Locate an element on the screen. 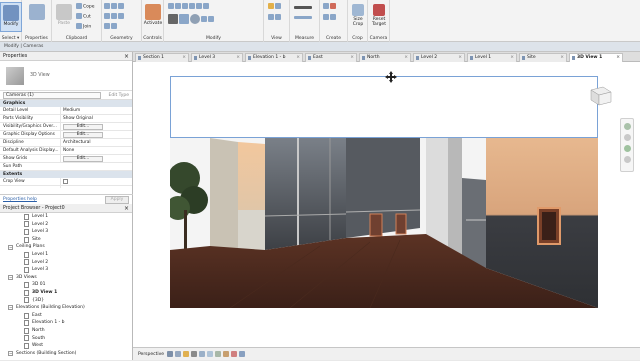  view-cube-icon is located at coordinates (600, 96).